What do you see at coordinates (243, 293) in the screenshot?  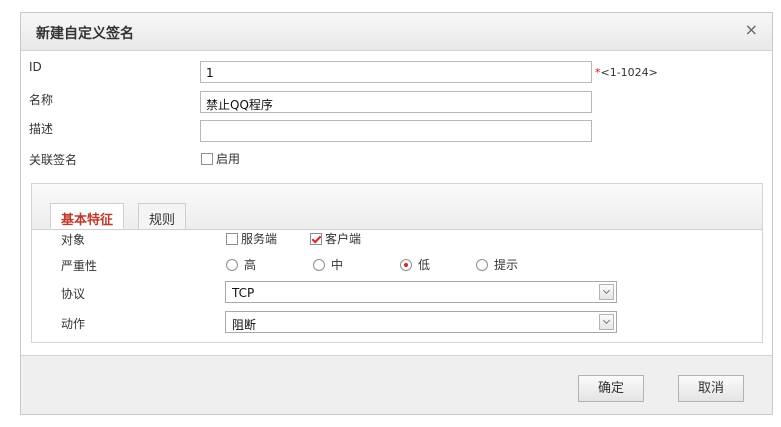 I see `protocol-value: TCP` at bounding box center [243, 293].